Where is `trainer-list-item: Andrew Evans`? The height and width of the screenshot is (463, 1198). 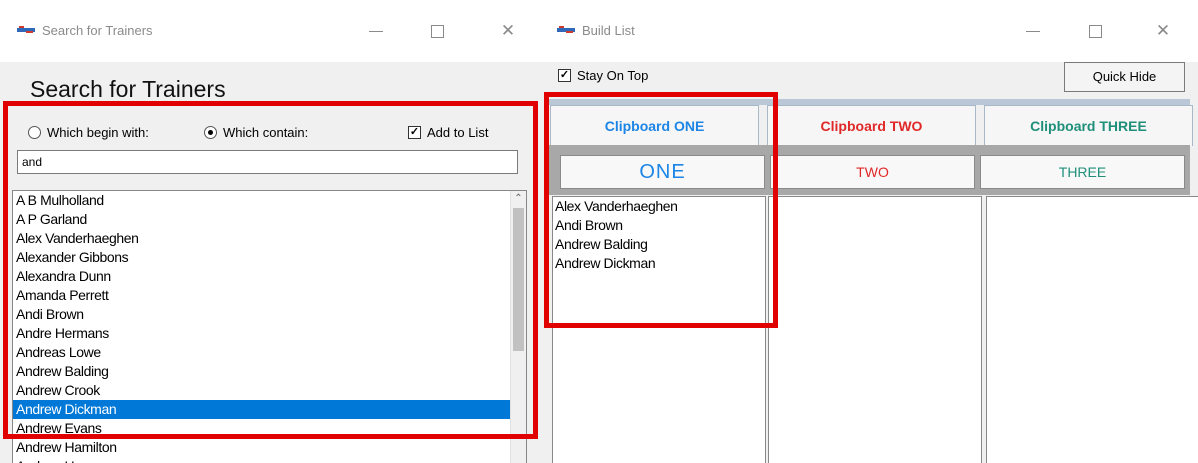 trainer-list-item: Andrew Evans is located at coordinates (261, 428).